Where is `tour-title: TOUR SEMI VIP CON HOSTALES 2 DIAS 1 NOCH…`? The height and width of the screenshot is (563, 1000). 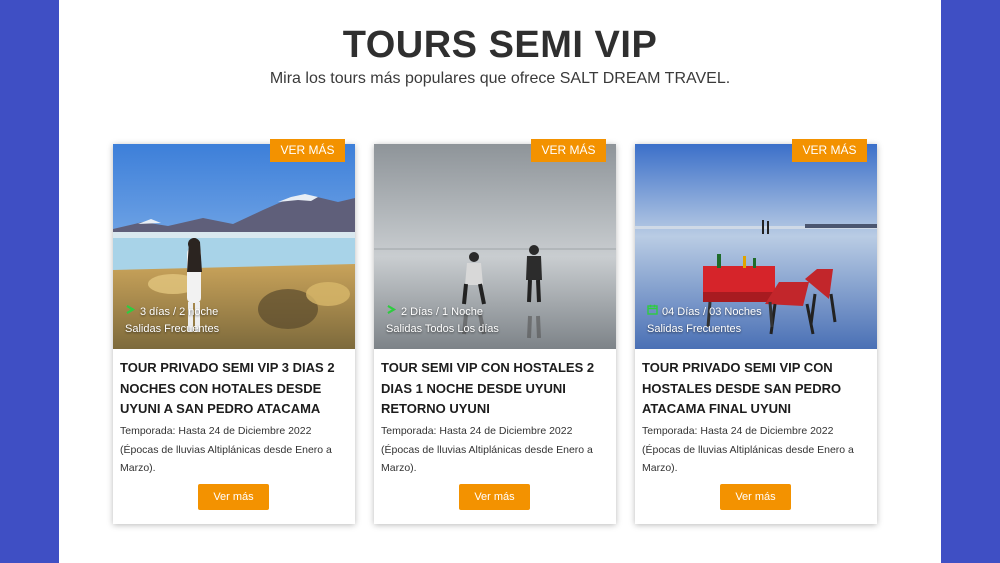
tour-title: TOUR SEMI VIP CON HOSTALES 2 DIAS 1 NOCH… is located at coordinates (497, 389).